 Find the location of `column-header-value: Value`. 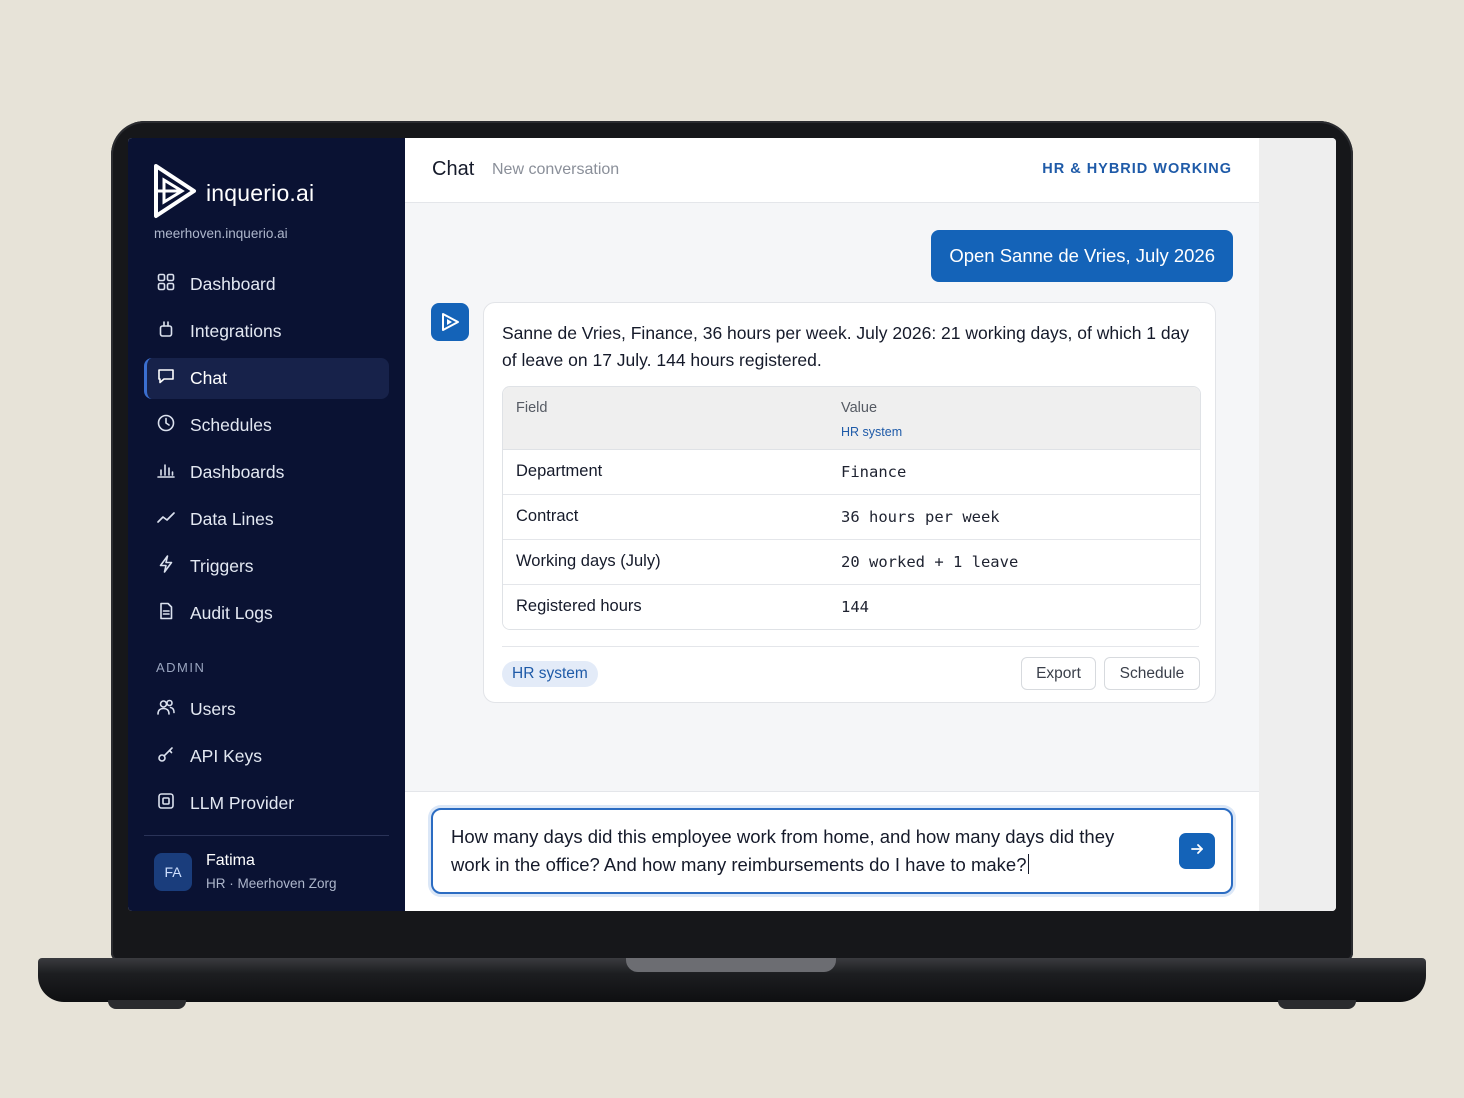

column-header-value: Value is located at coordinates (859, 408).